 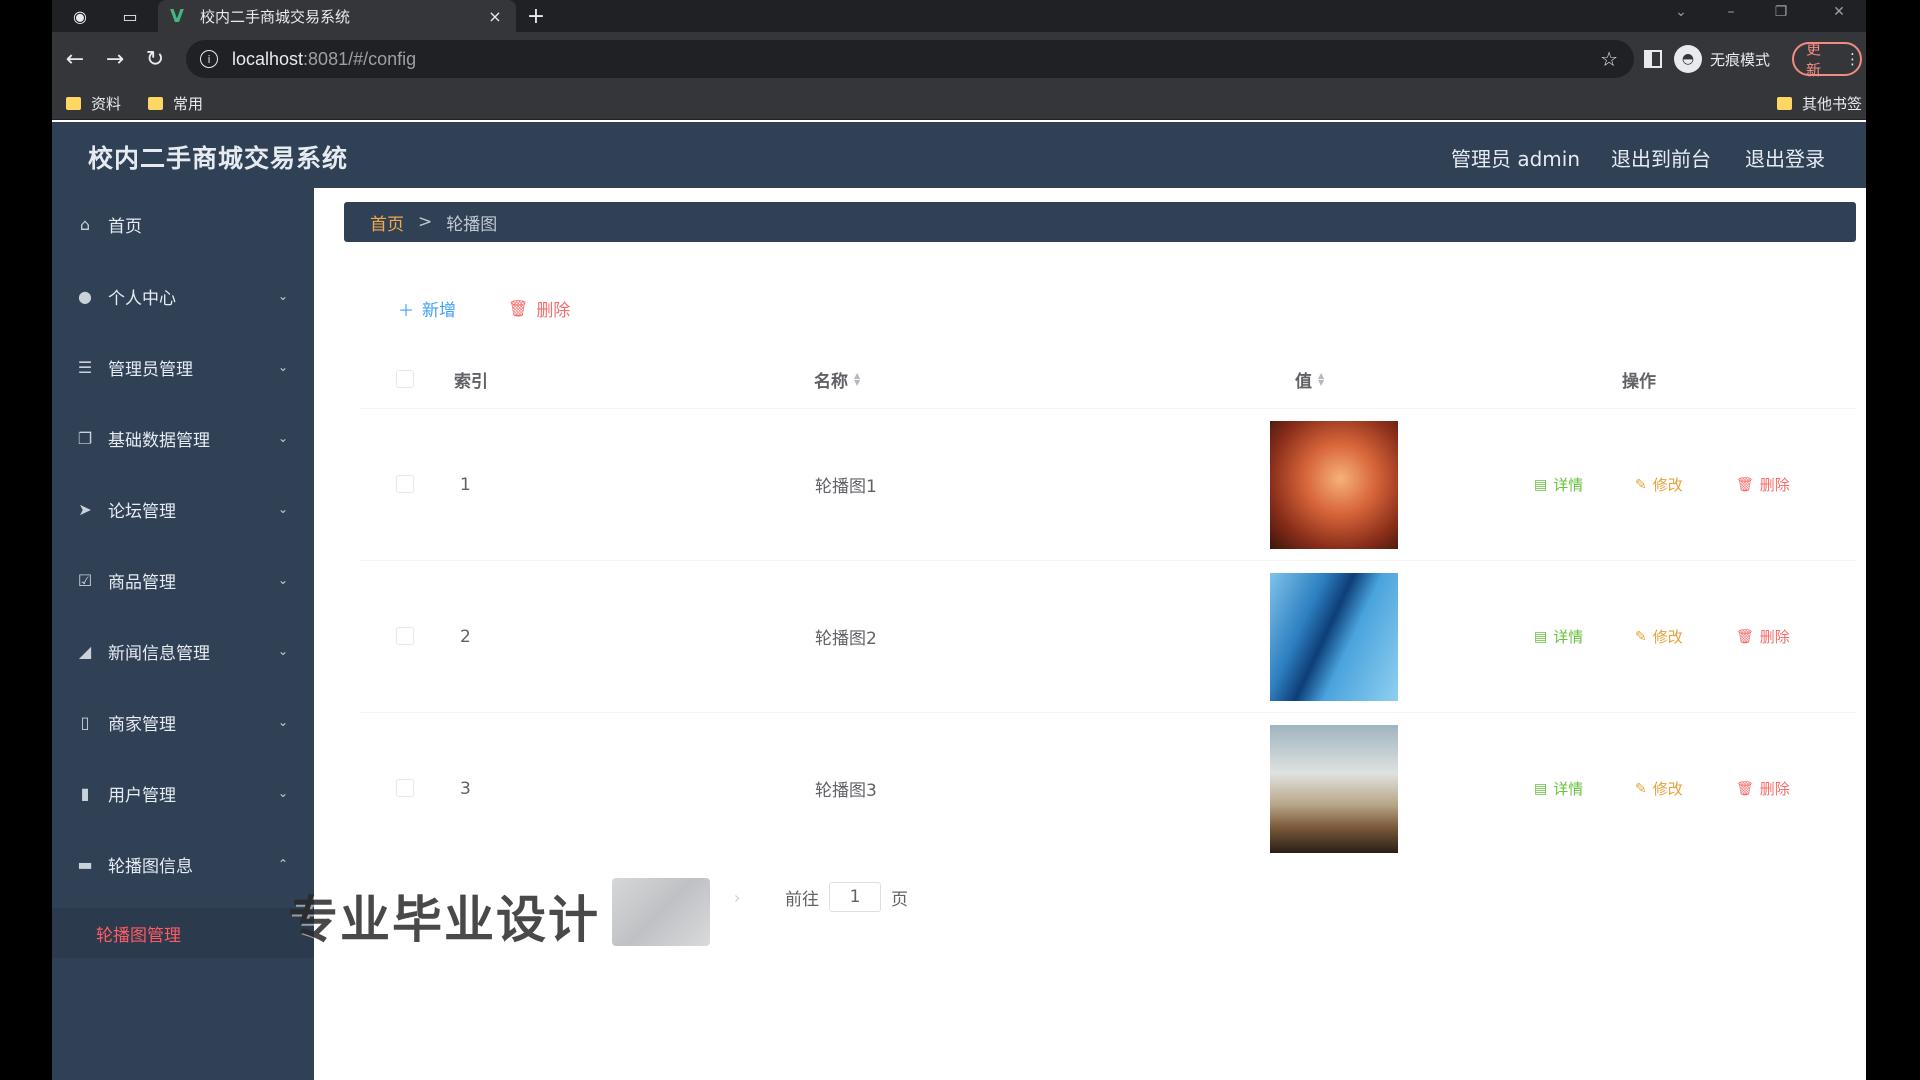 I want to click on update-button: 更新 ⋮, so click(x=1827, y=59).